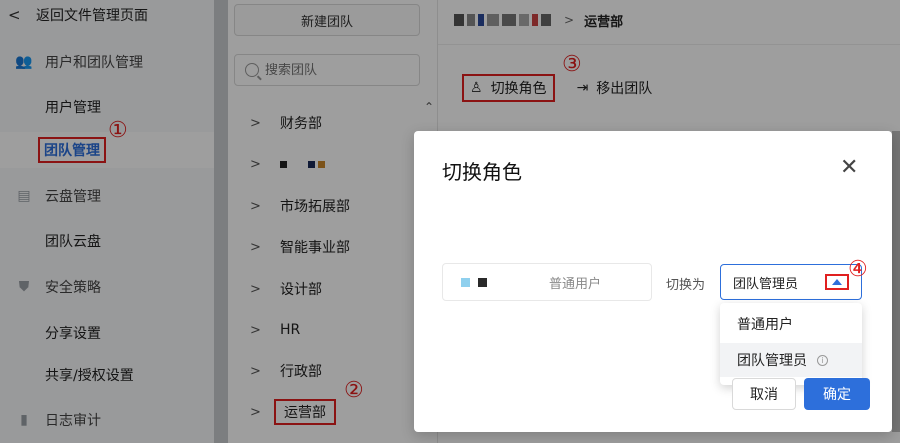 Image resolution: width=900 pixels, height=443 pixels. I want to click on confirm-button: 确定, so click(837, 394).